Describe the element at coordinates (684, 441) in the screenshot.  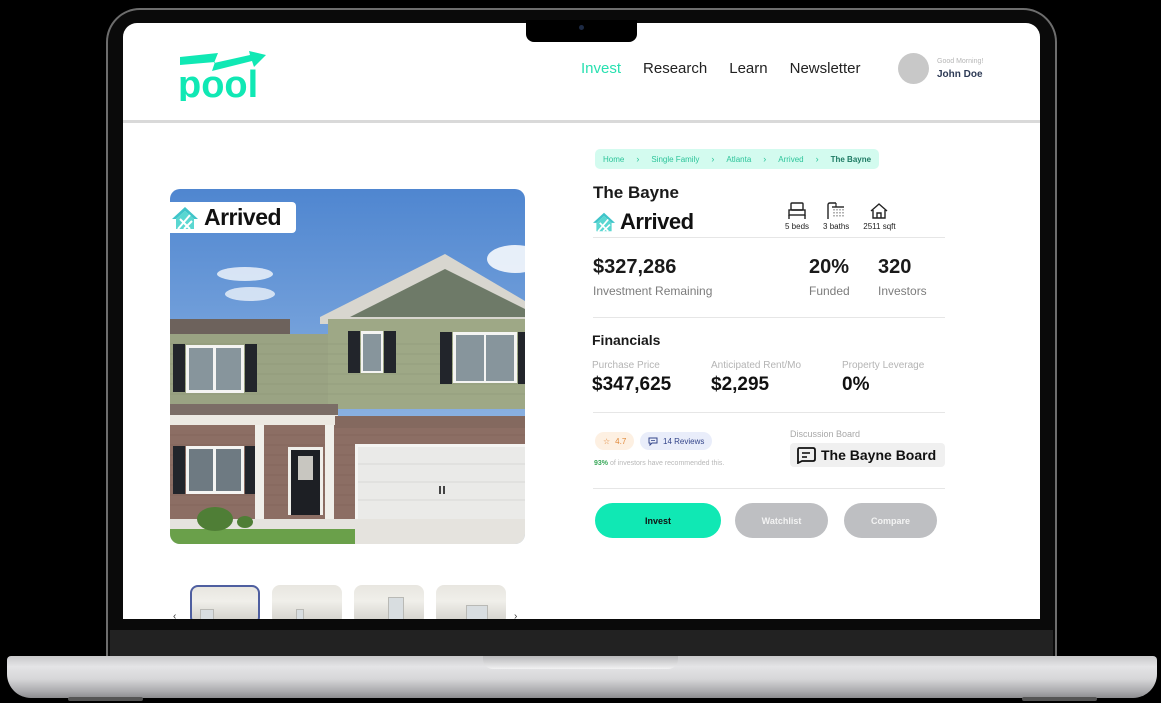
I see `reviews-count: 14 Reviews` at that location.